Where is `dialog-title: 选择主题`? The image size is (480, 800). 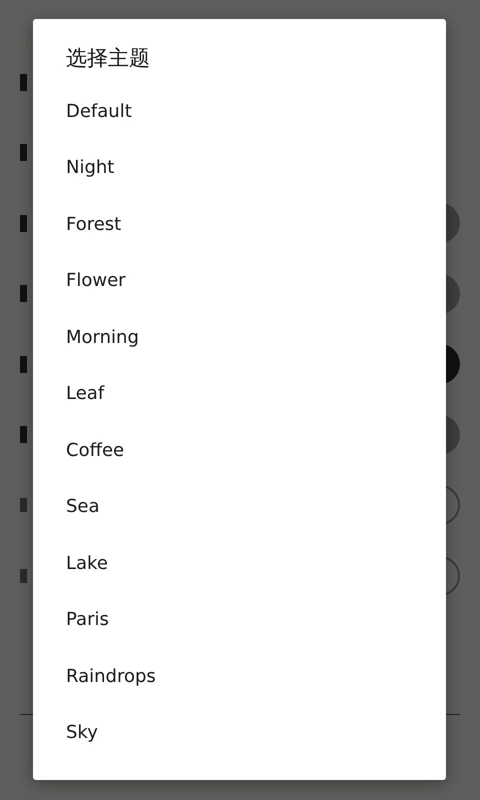
dialog-title: 选择主题 is located at coordinates (108, 58).